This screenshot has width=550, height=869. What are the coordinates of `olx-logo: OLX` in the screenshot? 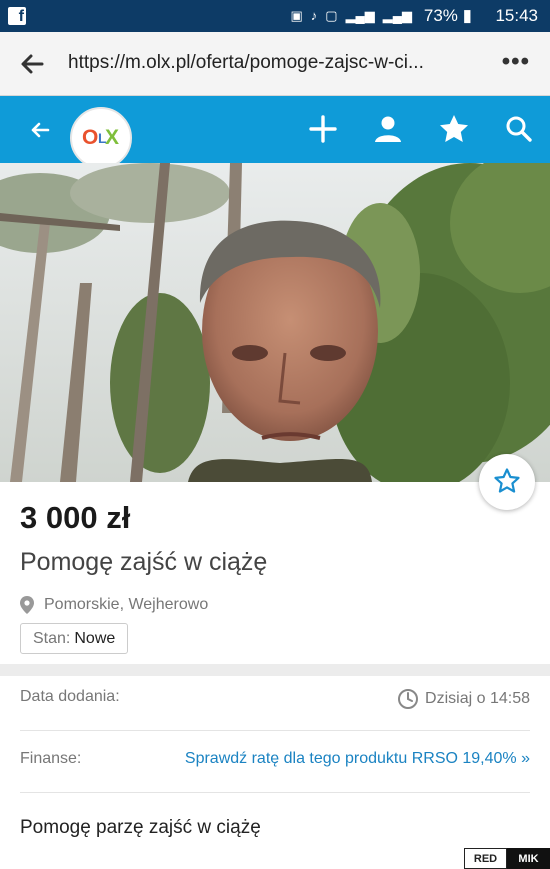 It's located at (101, 138).